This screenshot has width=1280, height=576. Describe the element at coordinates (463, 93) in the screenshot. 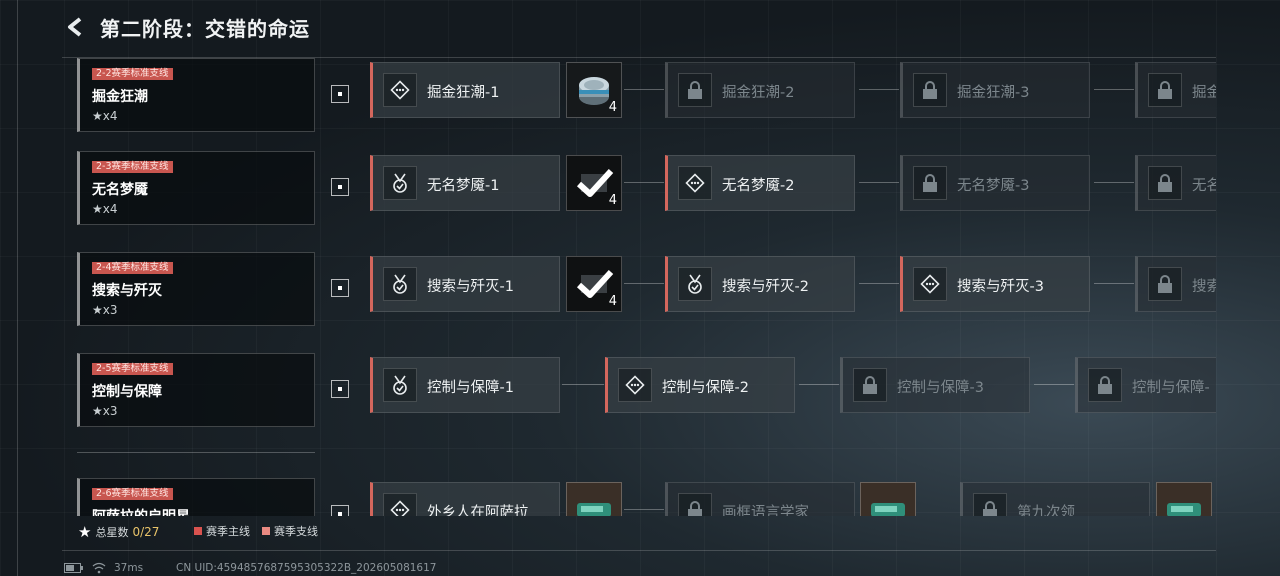

I see `mission-label: 掘金狂潮-1` at that location.